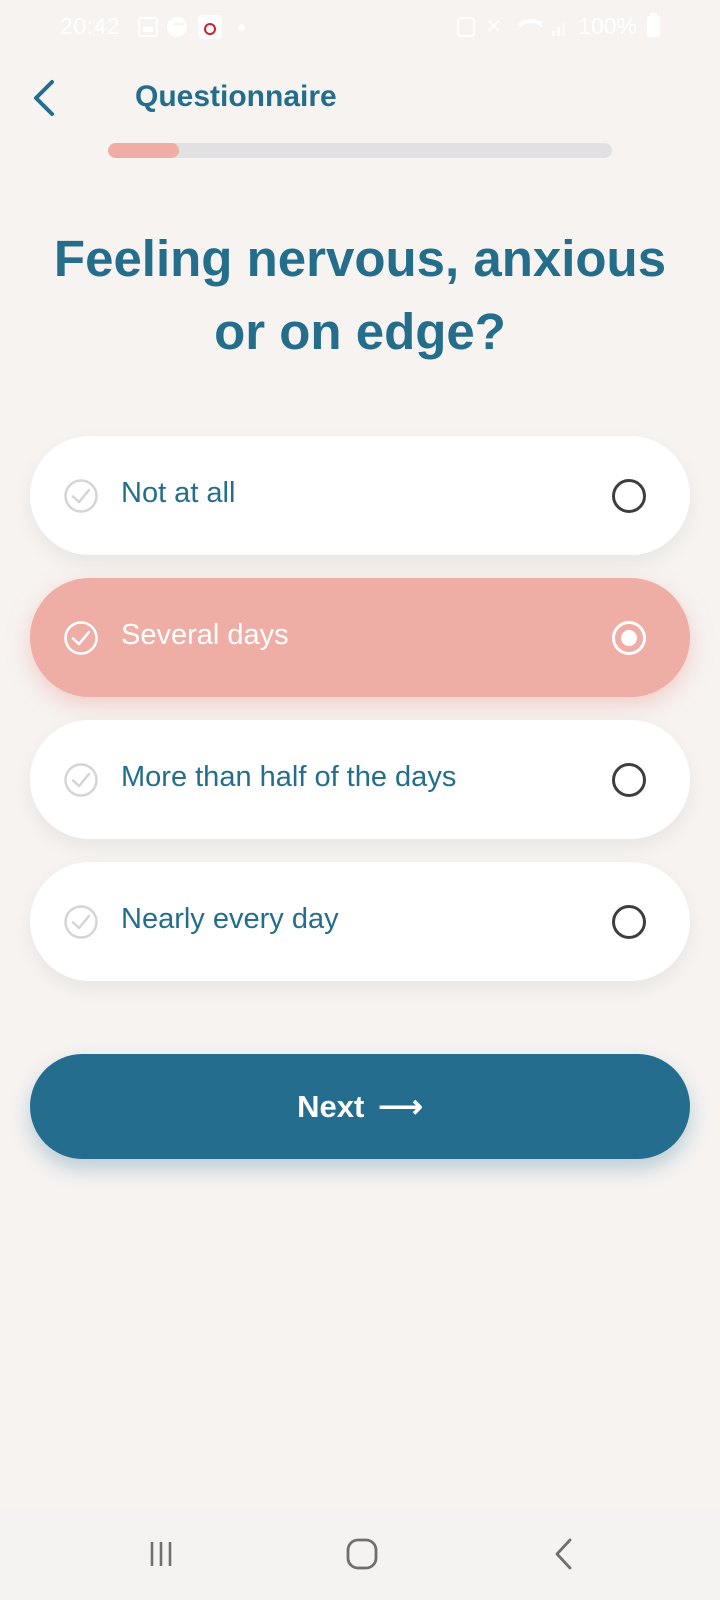 Image resolution: width=720 pixels, height=1600 pixels. Describe the element at coordinates (331, 1106) in the screenshot. I see `next-label: Next` at that location.